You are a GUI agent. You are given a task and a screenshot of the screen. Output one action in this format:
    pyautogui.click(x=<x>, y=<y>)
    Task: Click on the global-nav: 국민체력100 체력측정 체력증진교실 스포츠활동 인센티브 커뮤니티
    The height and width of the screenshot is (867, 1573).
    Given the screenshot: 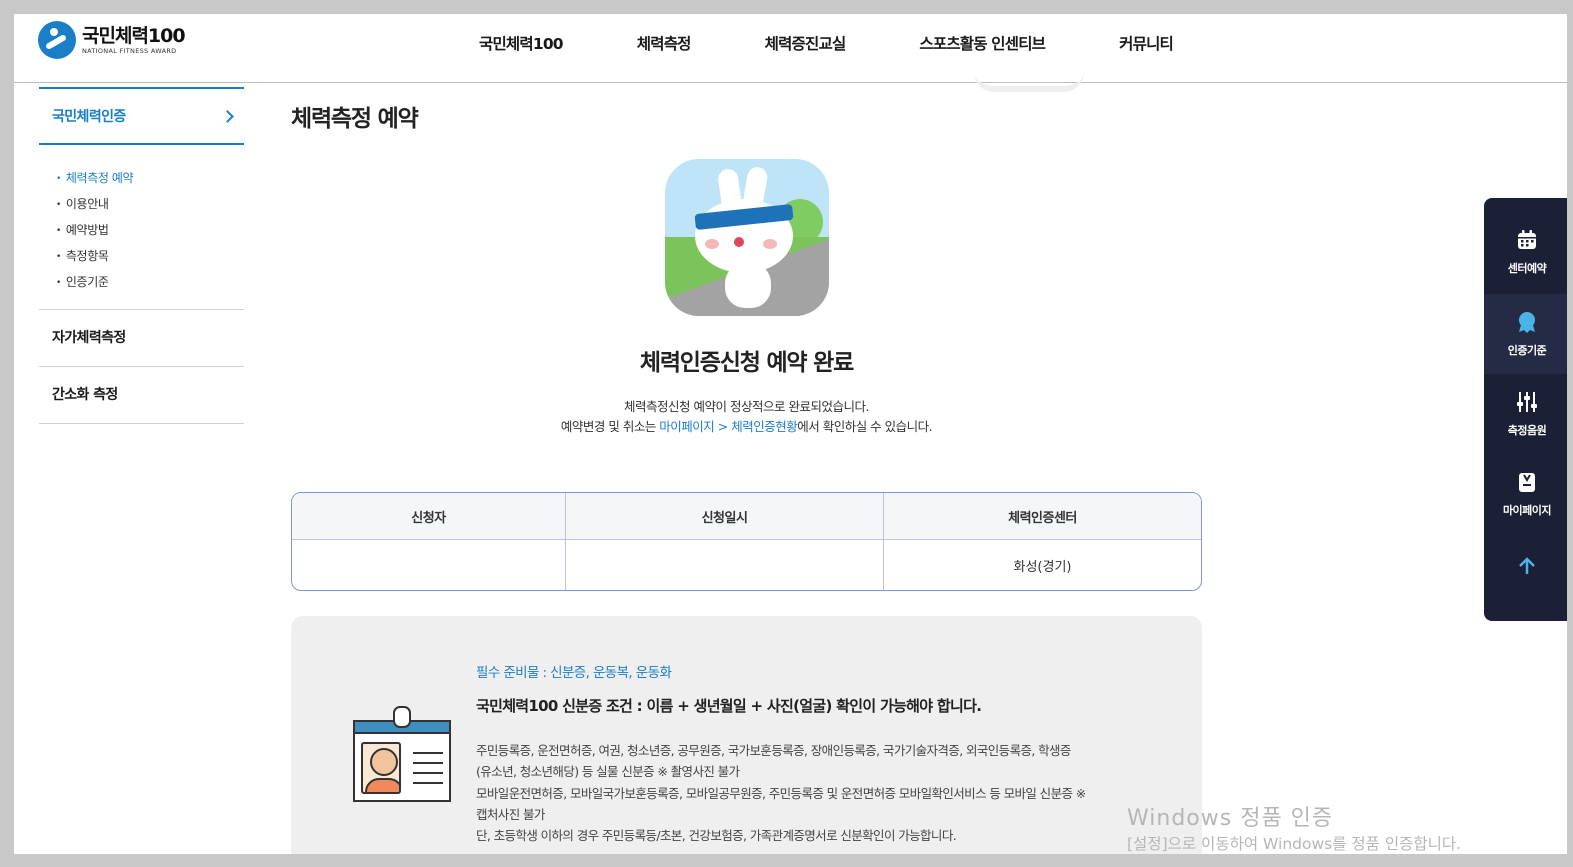 What is the action you would take?
    pyautogui.click(x=826, y=43)
    